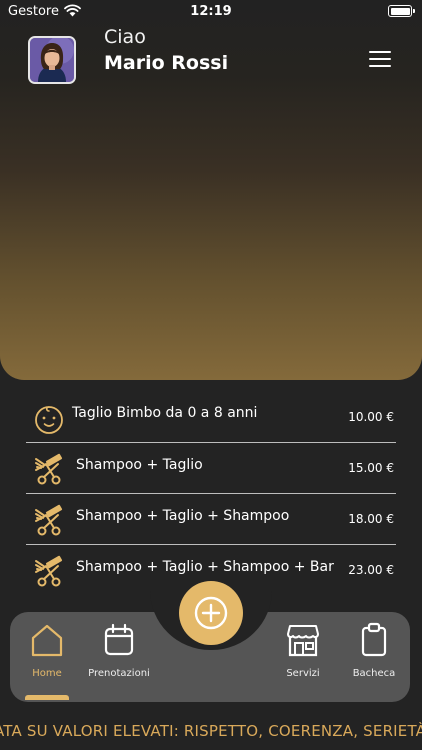  What do you see at coordinates (303, 641) in the screenshot?
I see `store-icon` at bounding box center [303, 641].